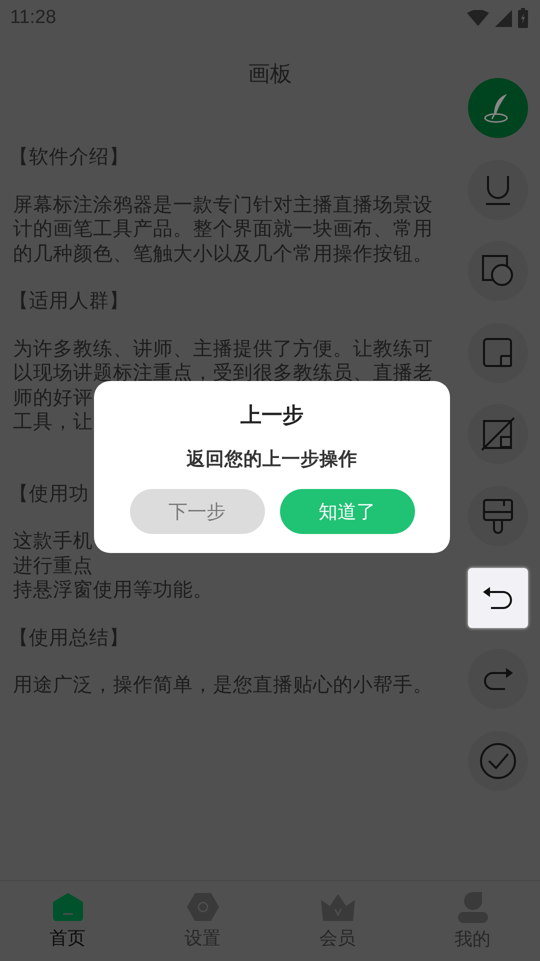 This screenshot has width=540, height=961. Describe the element at coordinates (498, 516) in the screenshot. I see `paint-brush-icon` at that location.